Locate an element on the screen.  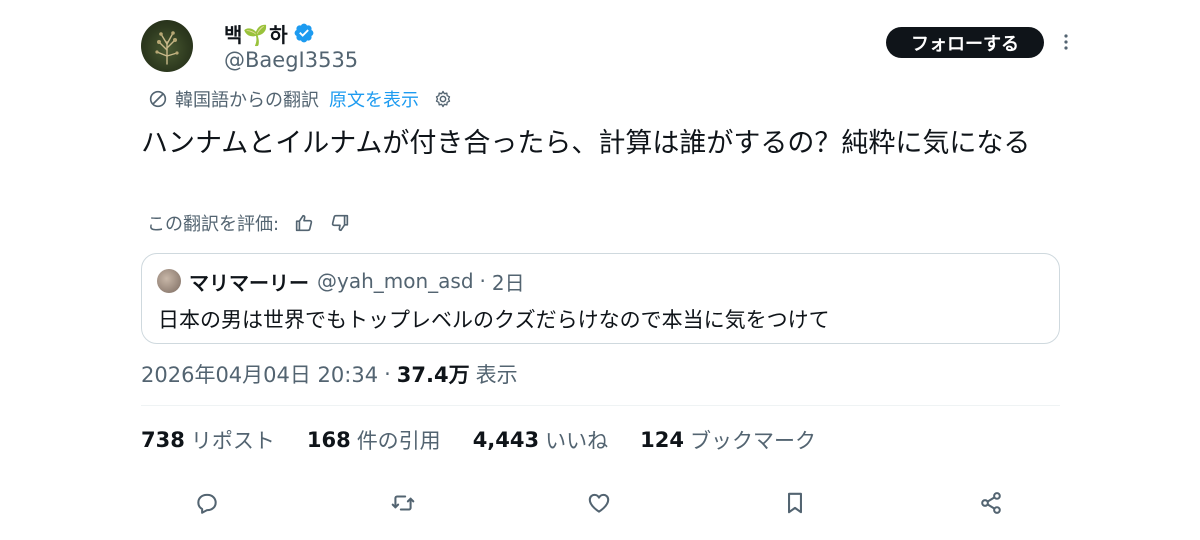
reply-icon is located at coordinates (207, 503).